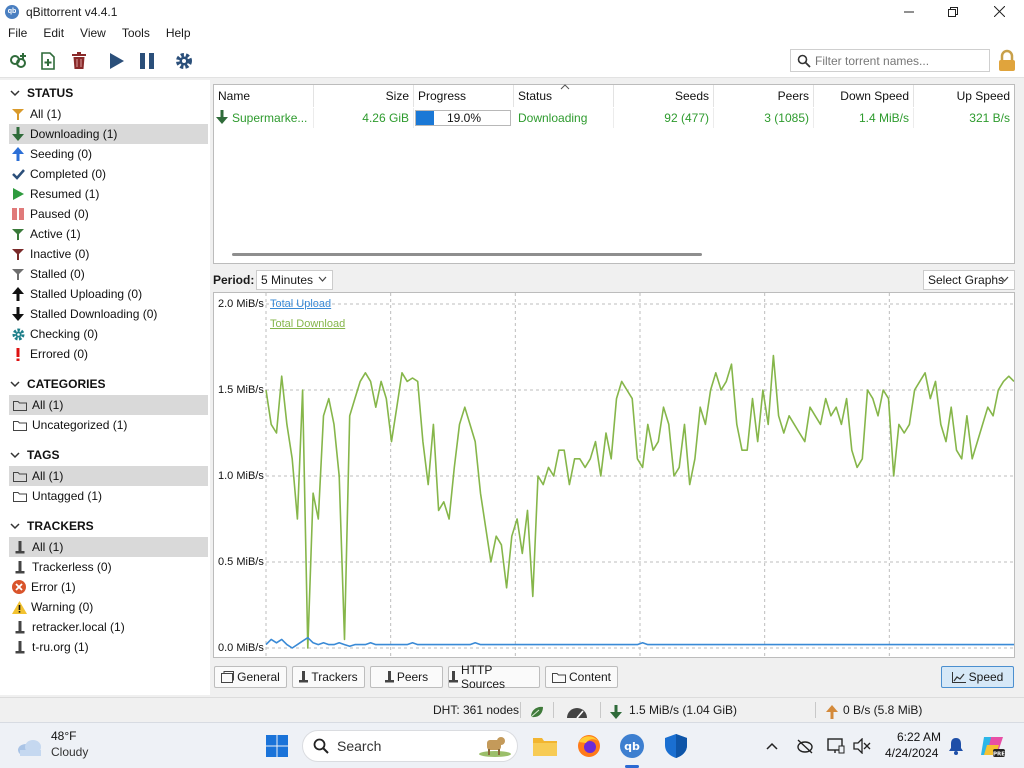 This screenshot has width=1024, height=768. I want to click on tracker-error: Error (1), so click(108, 587).